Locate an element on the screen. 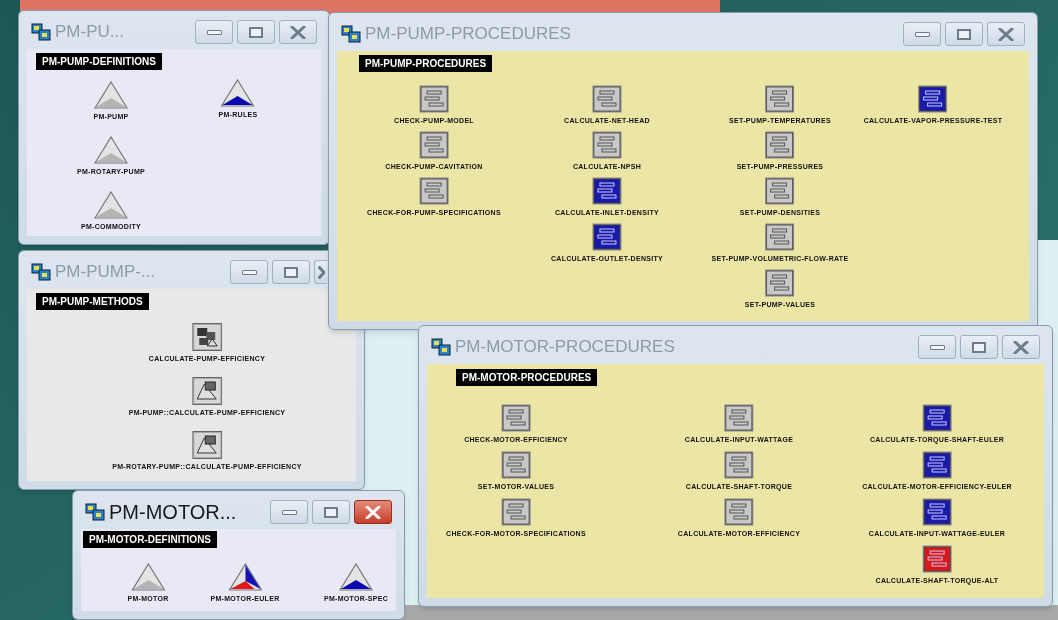  workspace-label: PM-MOTOR-PROCEDURES is located at coordinates (527, 377).